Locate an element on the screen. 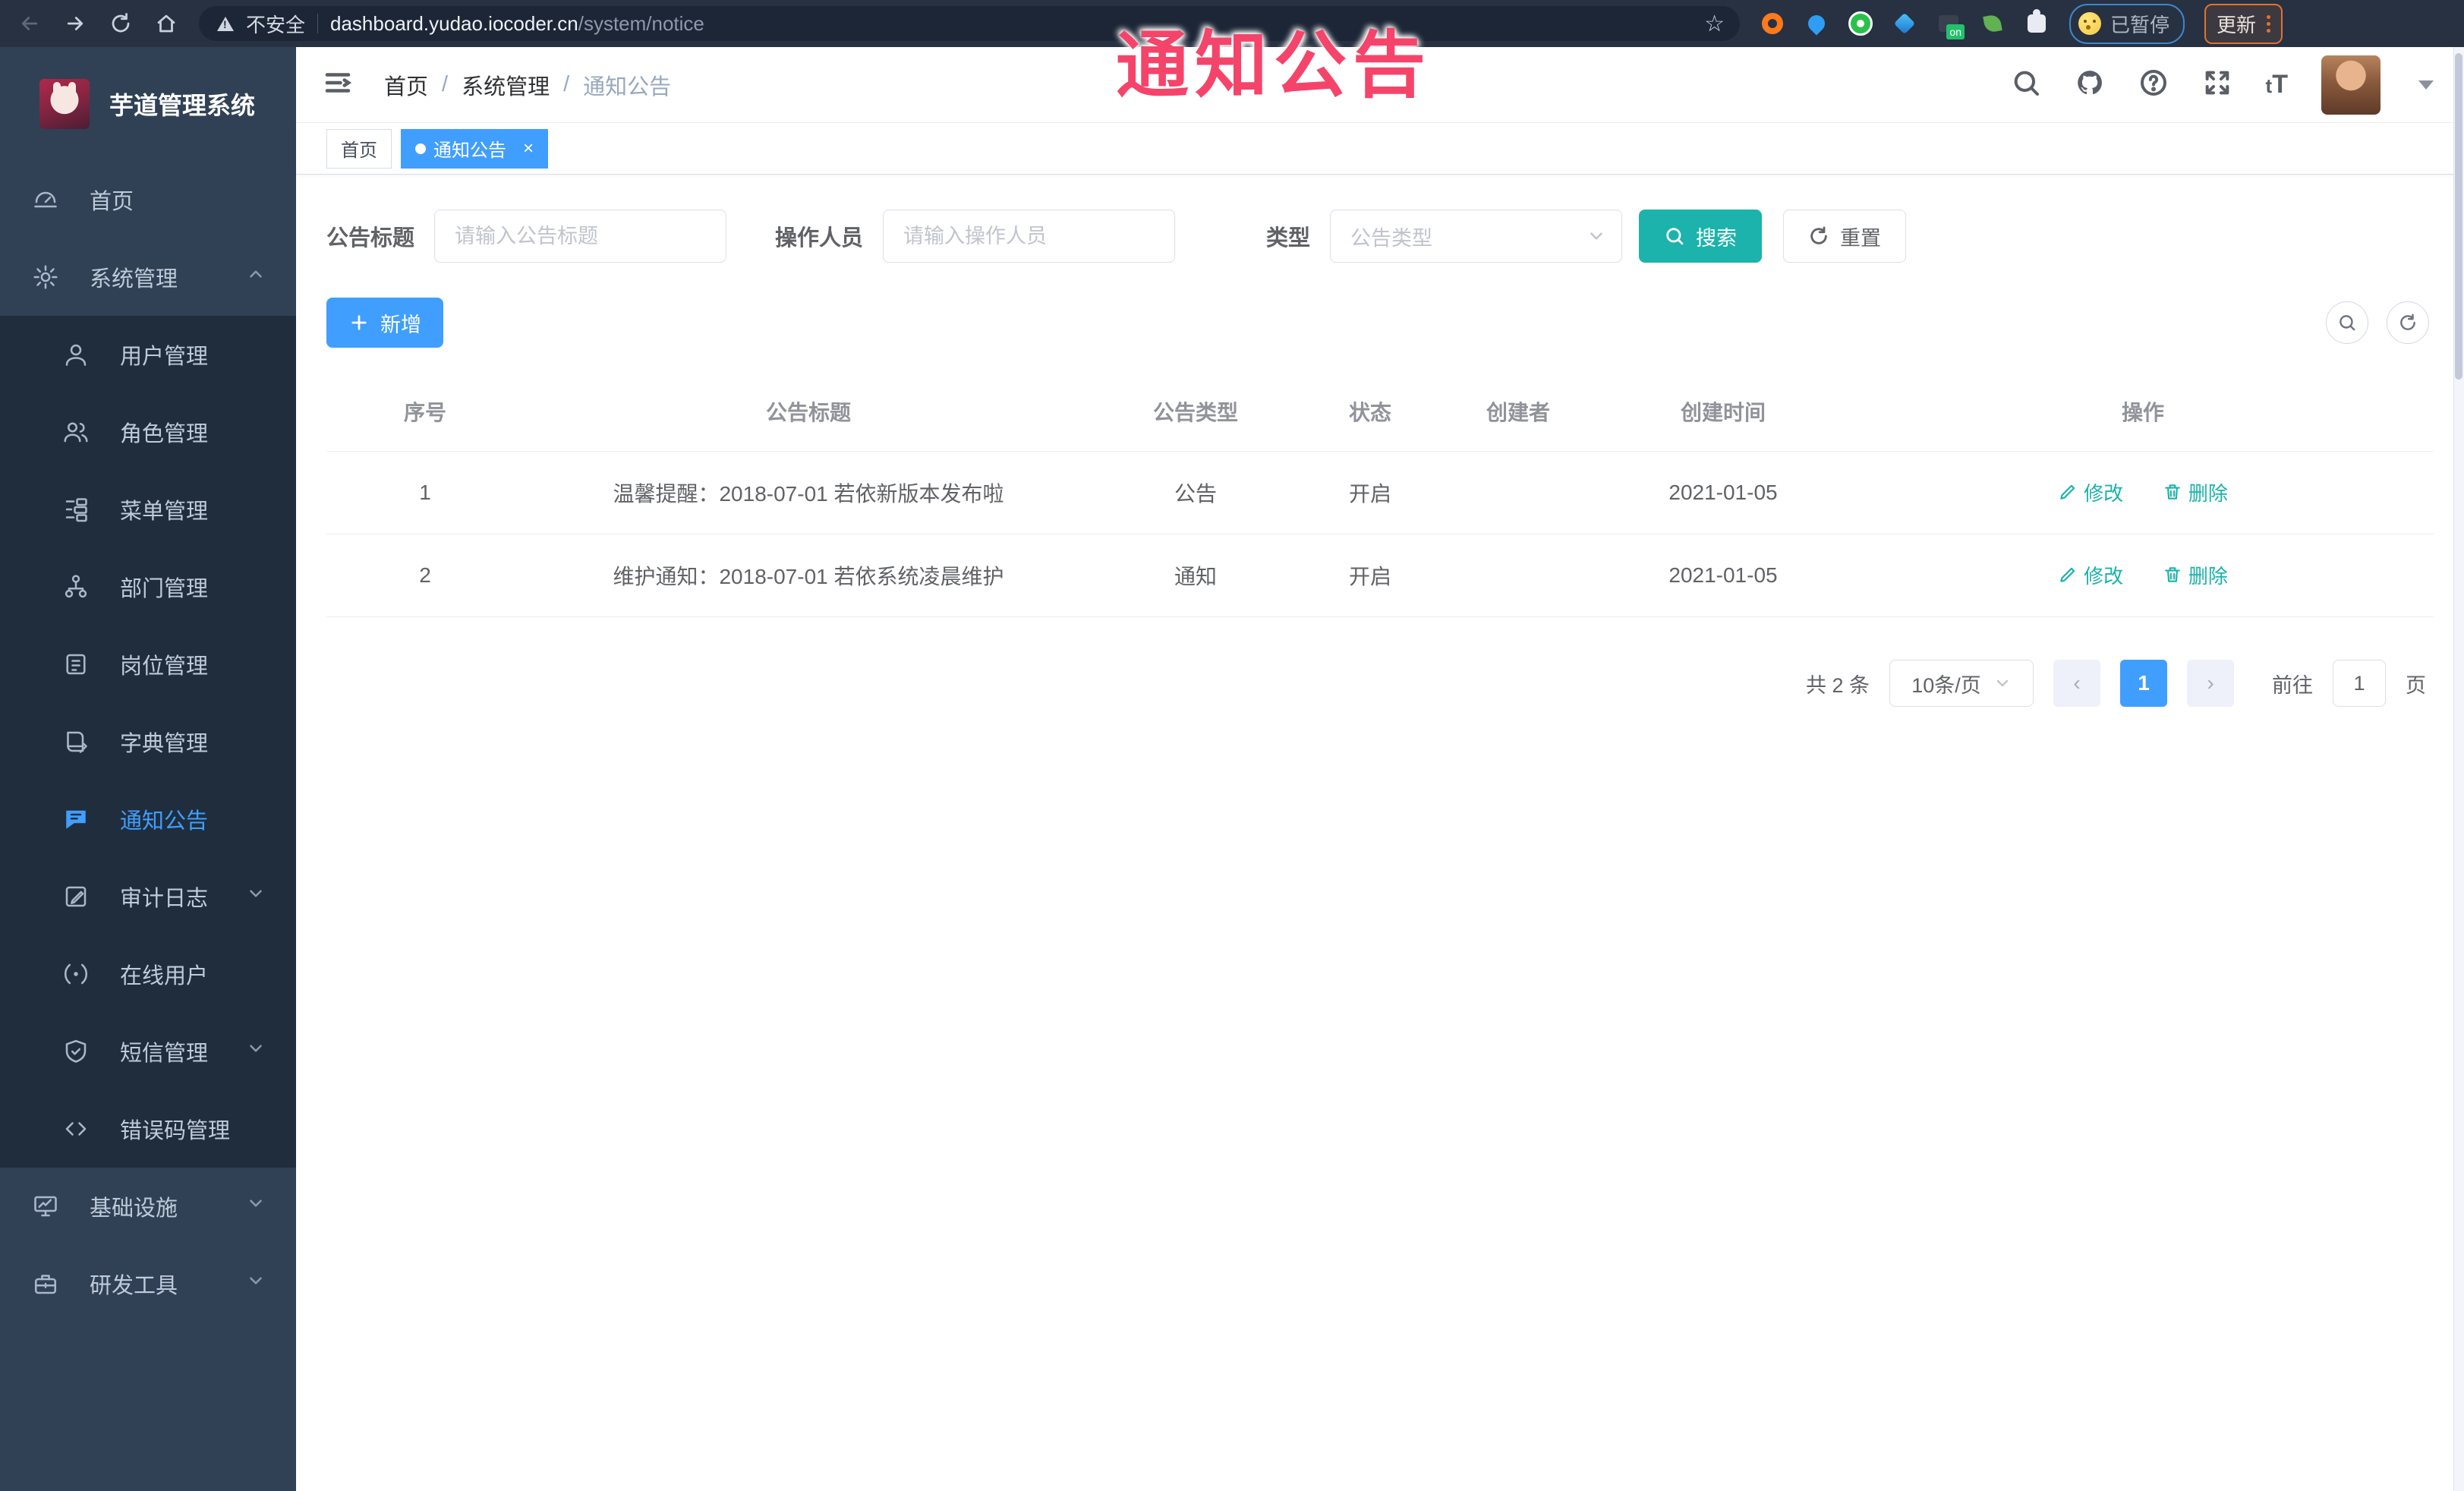  table-header-row: 序号 公告标题 公告类型 状态 创建者 创建时间 操作 is located at coordinates (1380, 413).